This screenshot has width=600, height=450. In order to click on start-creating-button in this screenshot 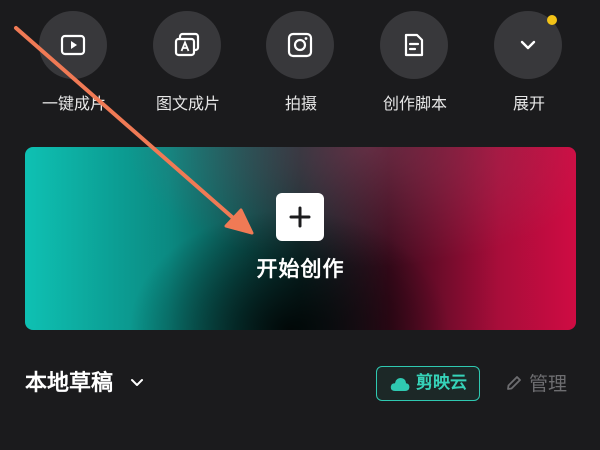, I will do `click(300, 217)`.